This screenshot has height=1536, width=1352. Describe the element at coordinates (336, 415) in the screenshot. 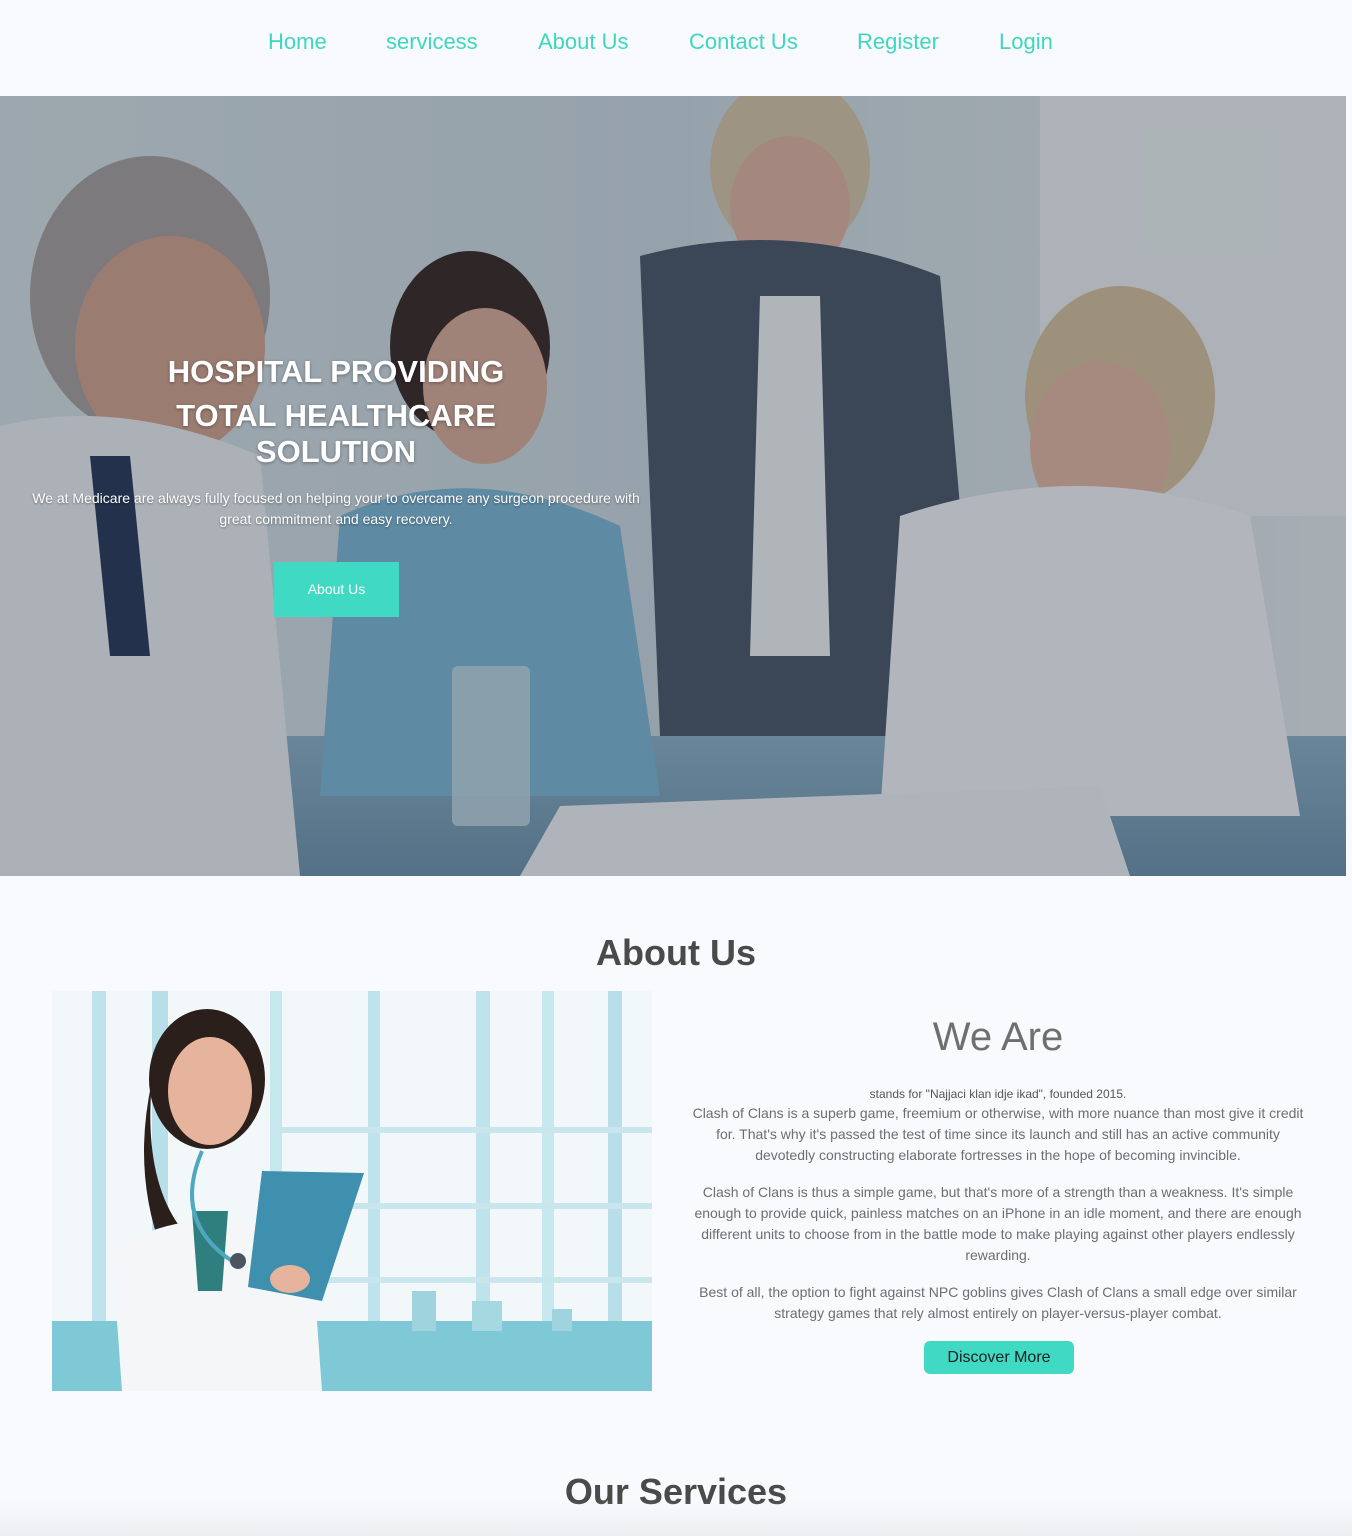

I see `hero-title-line-2: TOTAL HEALTHCARE` at that location.